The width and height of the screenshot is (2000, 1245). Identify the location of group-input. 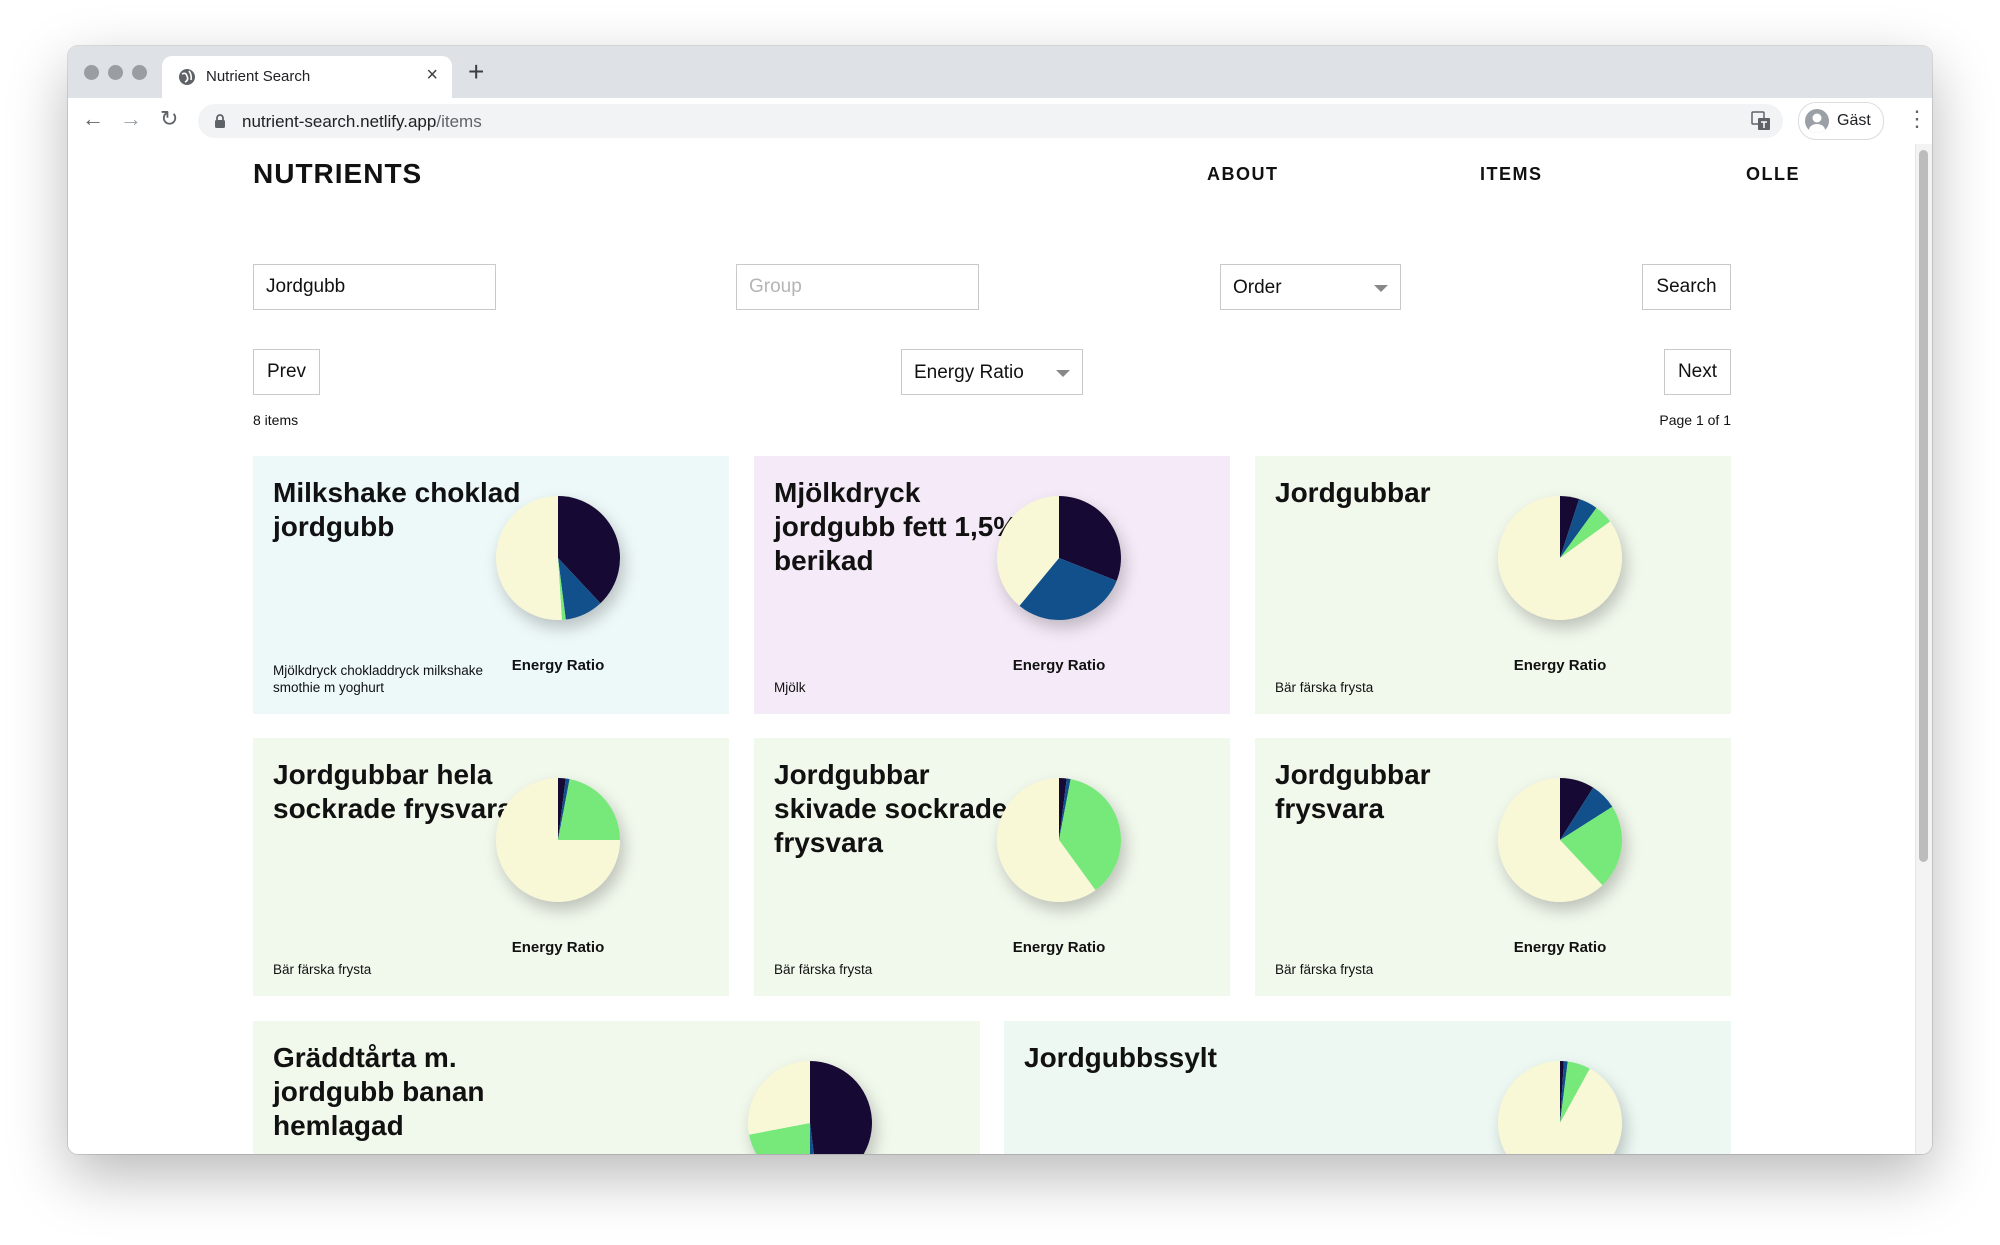
(857, 287).